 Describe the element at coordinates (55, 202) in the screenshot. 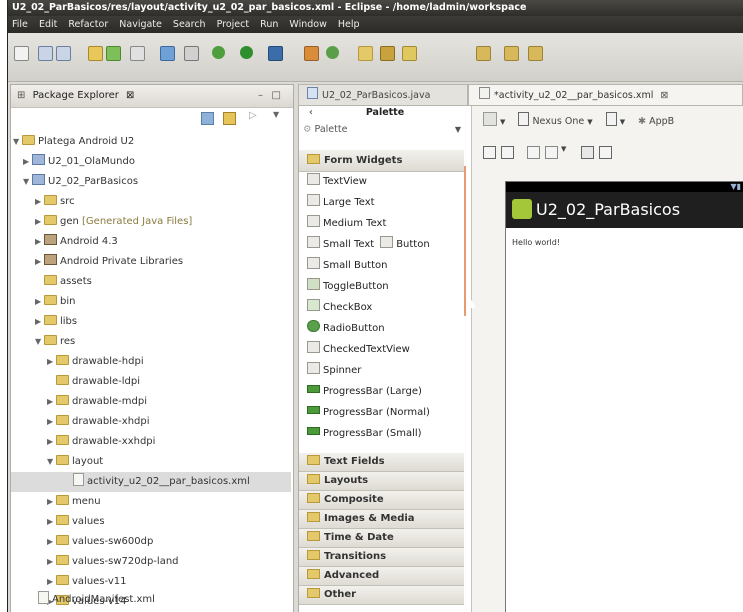

I see `tree-item-src: ▶ src` at that location.